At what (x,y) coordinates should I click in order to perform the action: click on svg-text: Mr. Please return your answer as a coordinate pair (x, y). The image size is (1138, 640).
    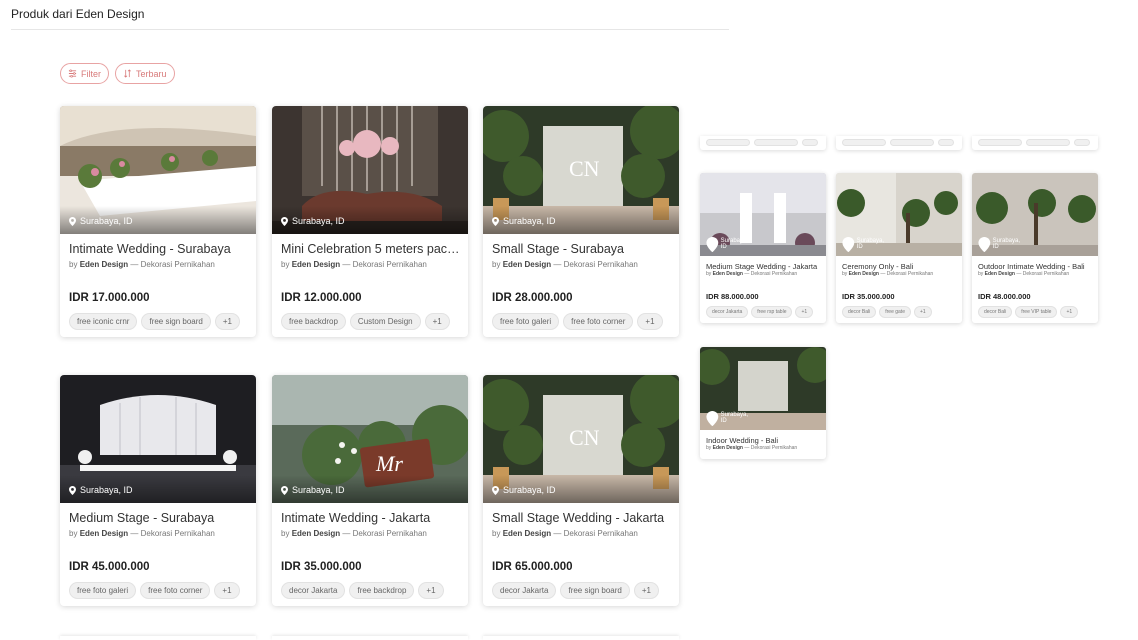
    Looking at the image, I should click on (389, 463).